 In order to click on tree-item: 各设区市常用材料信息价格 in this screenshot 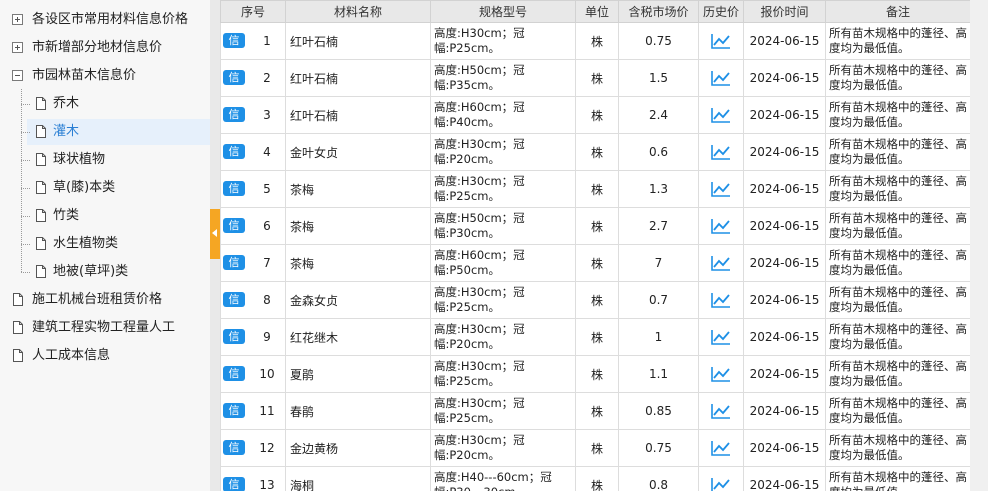, I will do `click(109, 20)`.